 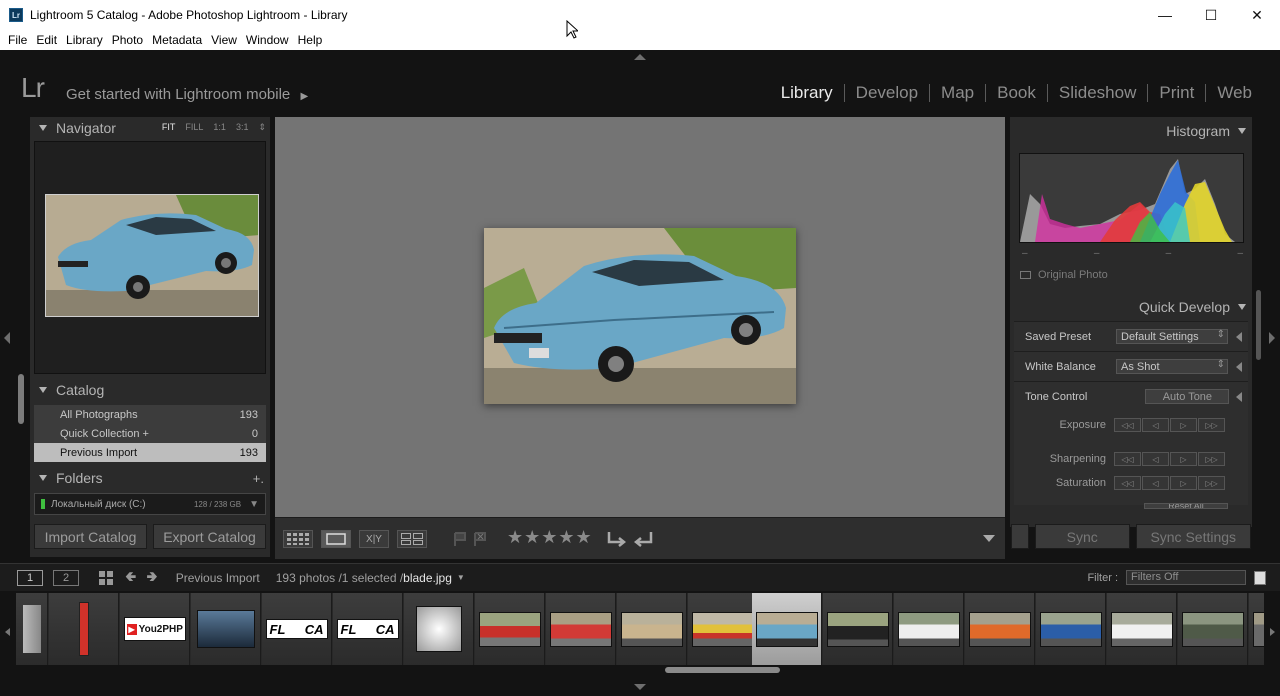 What do you see at coordinates (169, 127) in the screenshot?
I see `zoom-fit: FIT` at bounding box center [169, 127].